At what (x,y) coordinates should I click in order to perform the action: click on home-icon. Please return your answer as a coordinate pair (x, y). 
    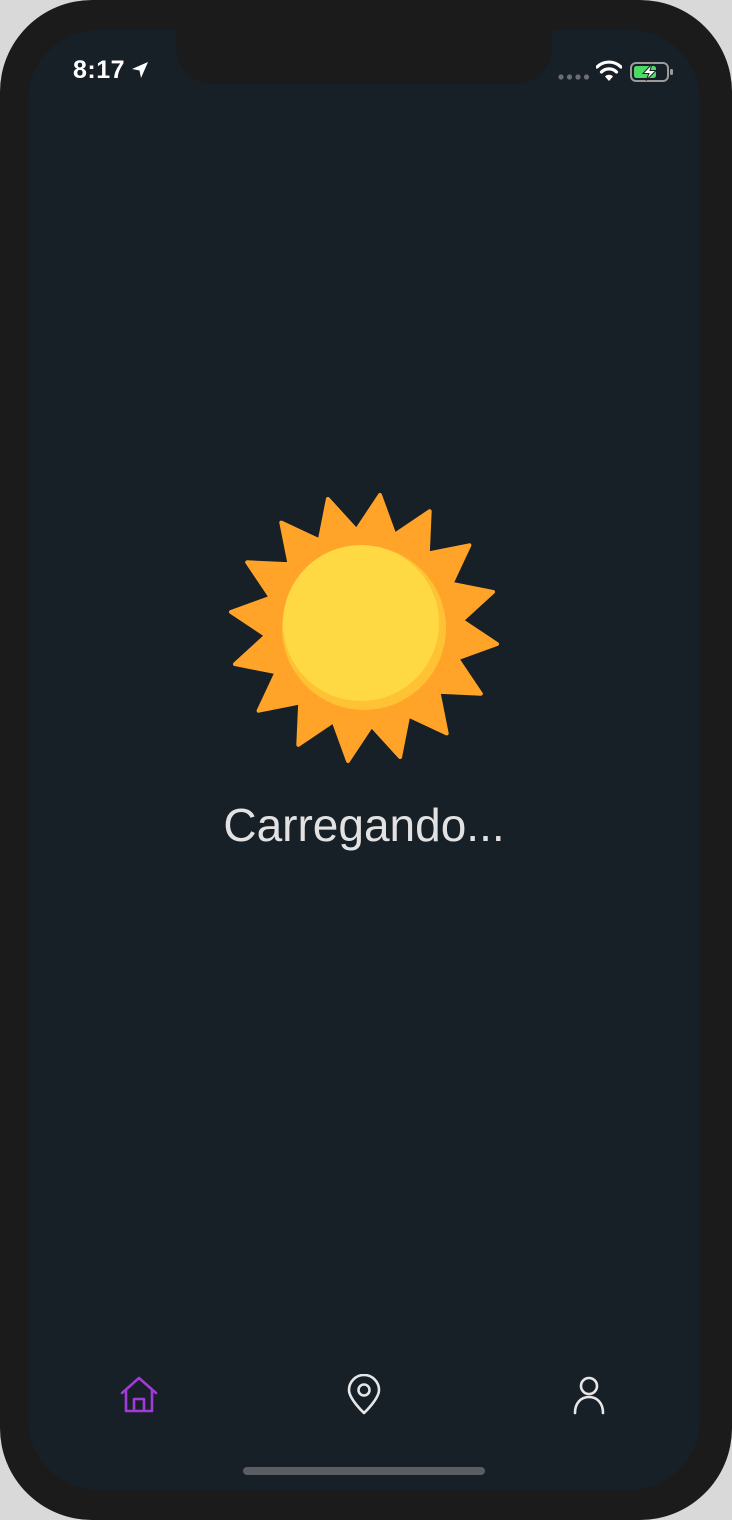
    Looking at the image, I should click on (139, 1394).